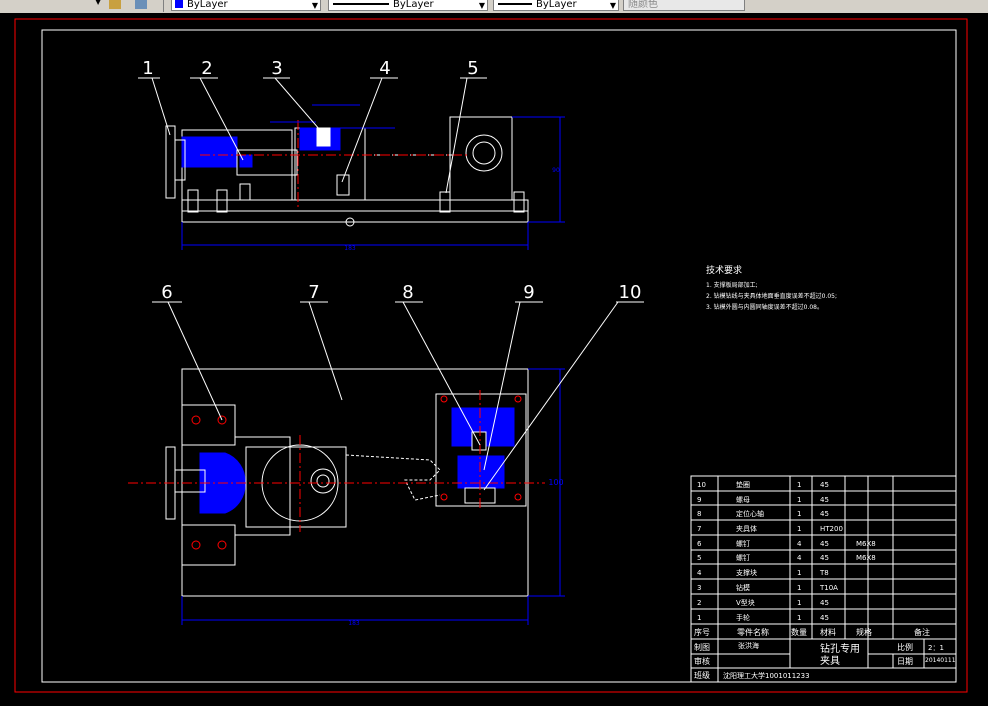 The image size is (988, 706). I want to click on class-label: 班级, so click(702, 675).